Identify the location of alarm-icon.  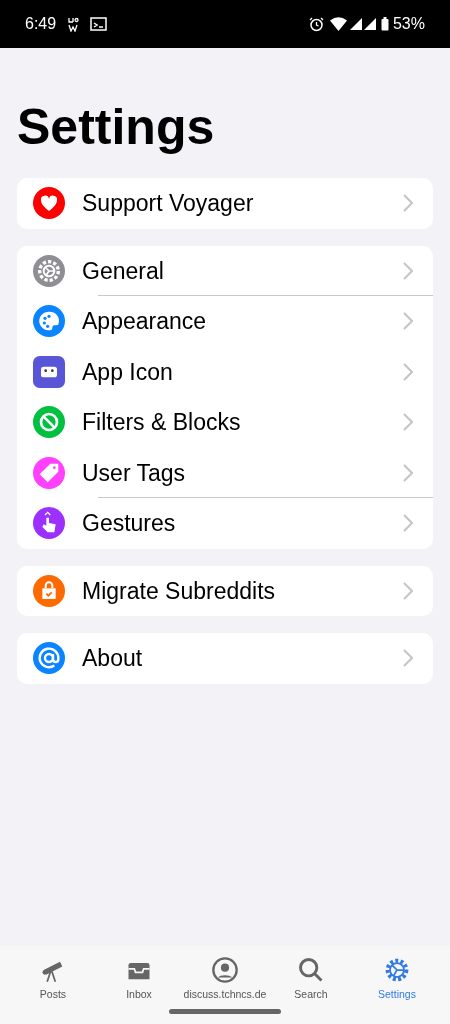
(316, 24).